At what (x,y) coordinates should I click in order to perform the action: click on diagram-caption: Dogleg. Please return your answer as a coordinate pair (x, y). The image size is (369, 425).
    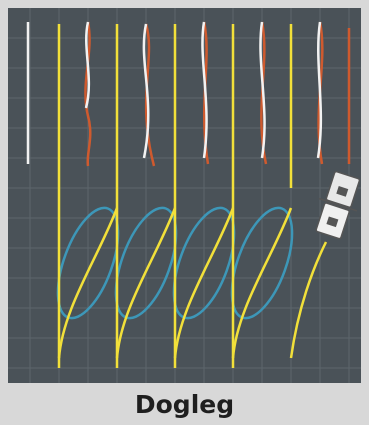
    Looking at the image, I should click on (184, 404).